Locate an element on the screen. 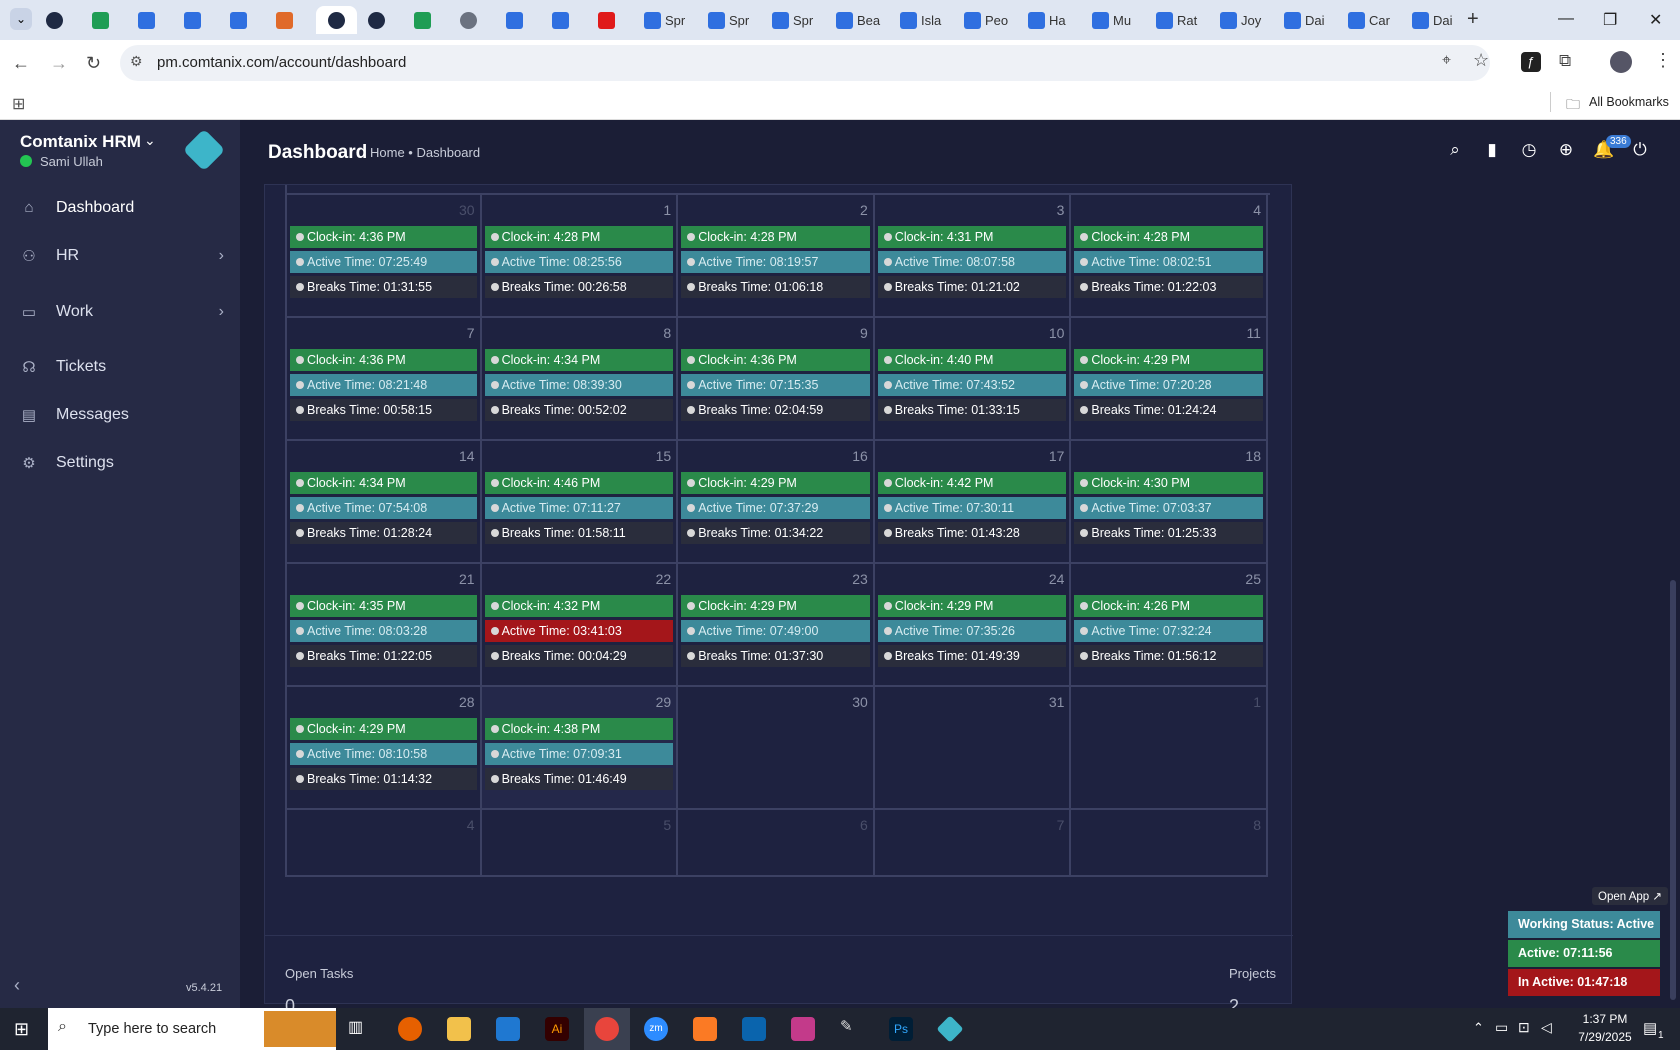  sidebar-item-hr: ⚇ HR › is located at coordinates (120, 256).